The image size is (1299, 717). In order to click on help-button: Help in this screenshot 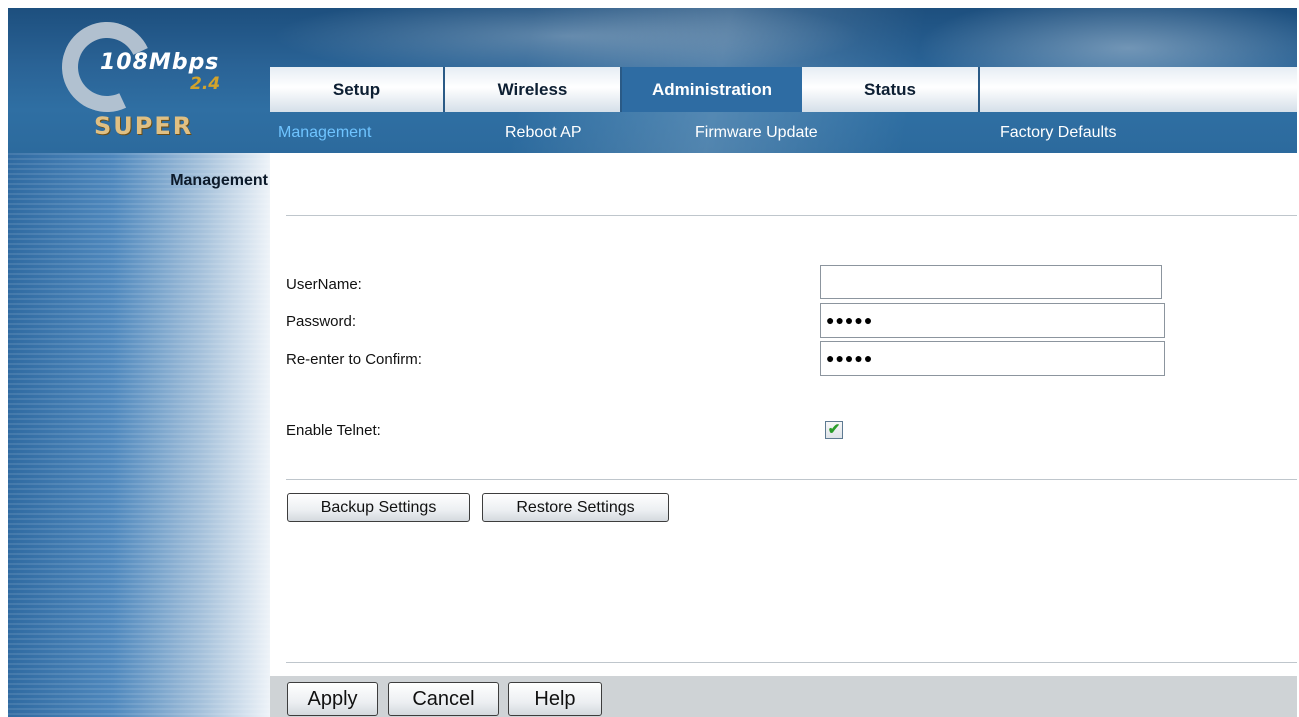, I will do `click(555, 699)`.